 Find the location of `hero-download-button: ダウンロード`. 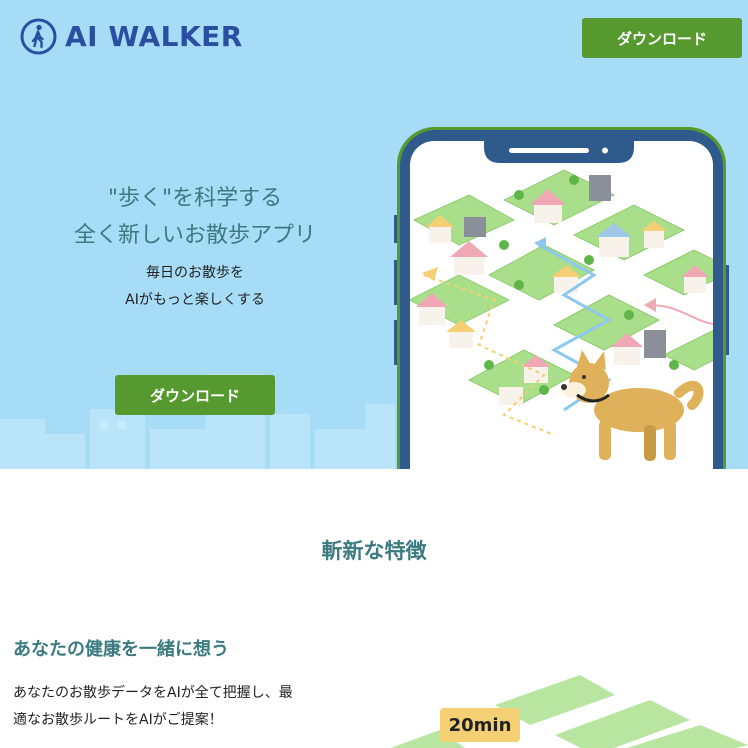

hero-download-button: ダウンロード is located at coordinates (195, 395).